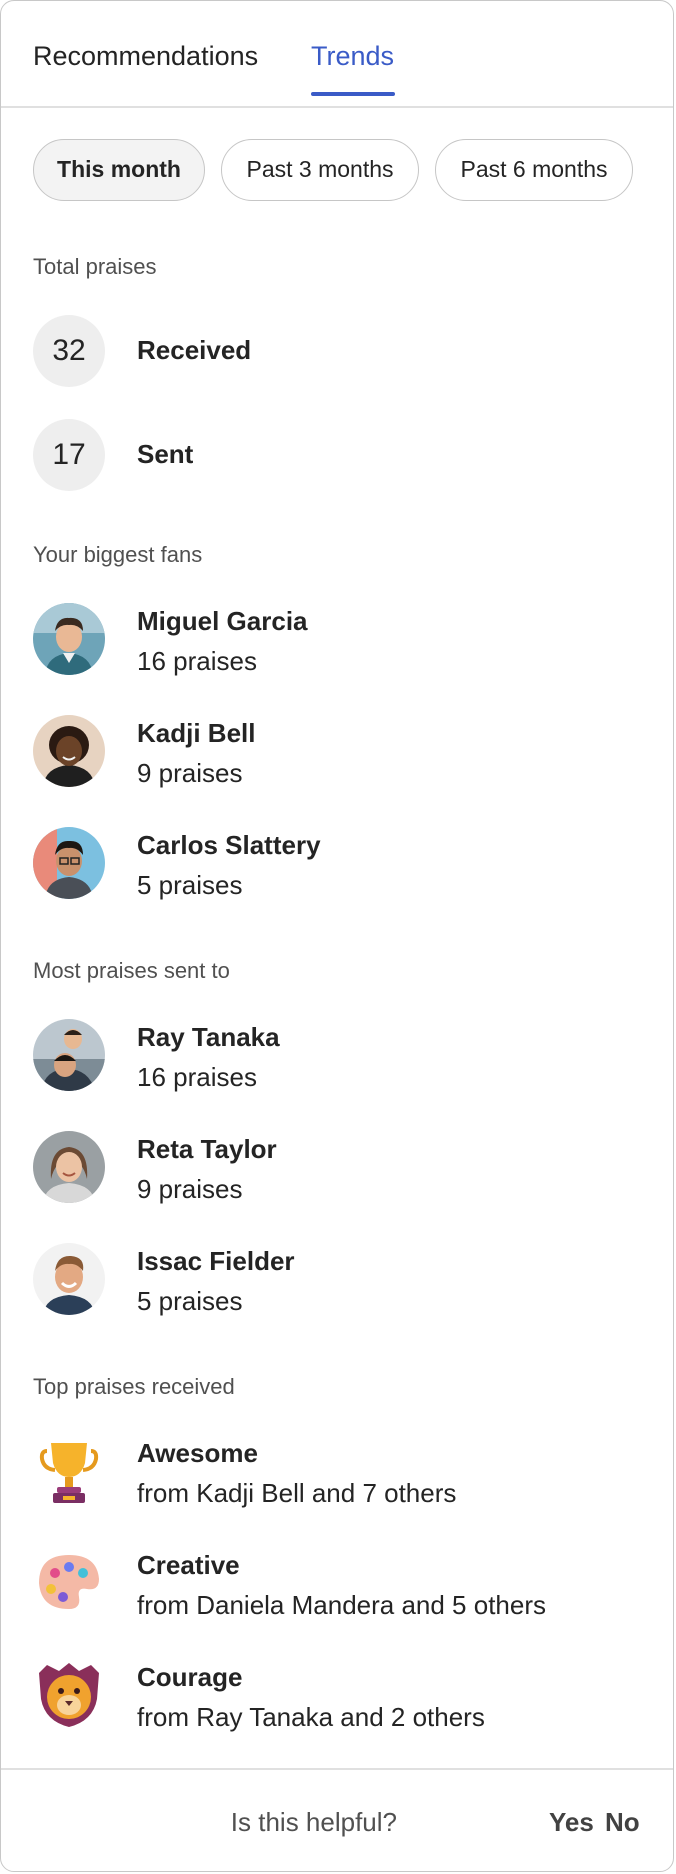 Image resolution: width=676 pixels, height=1874 pixels. What do you see at coordinates (622, 1822) in the screenshot?
I see `feedback-no-button: No` at bounding box center [622, 1822].